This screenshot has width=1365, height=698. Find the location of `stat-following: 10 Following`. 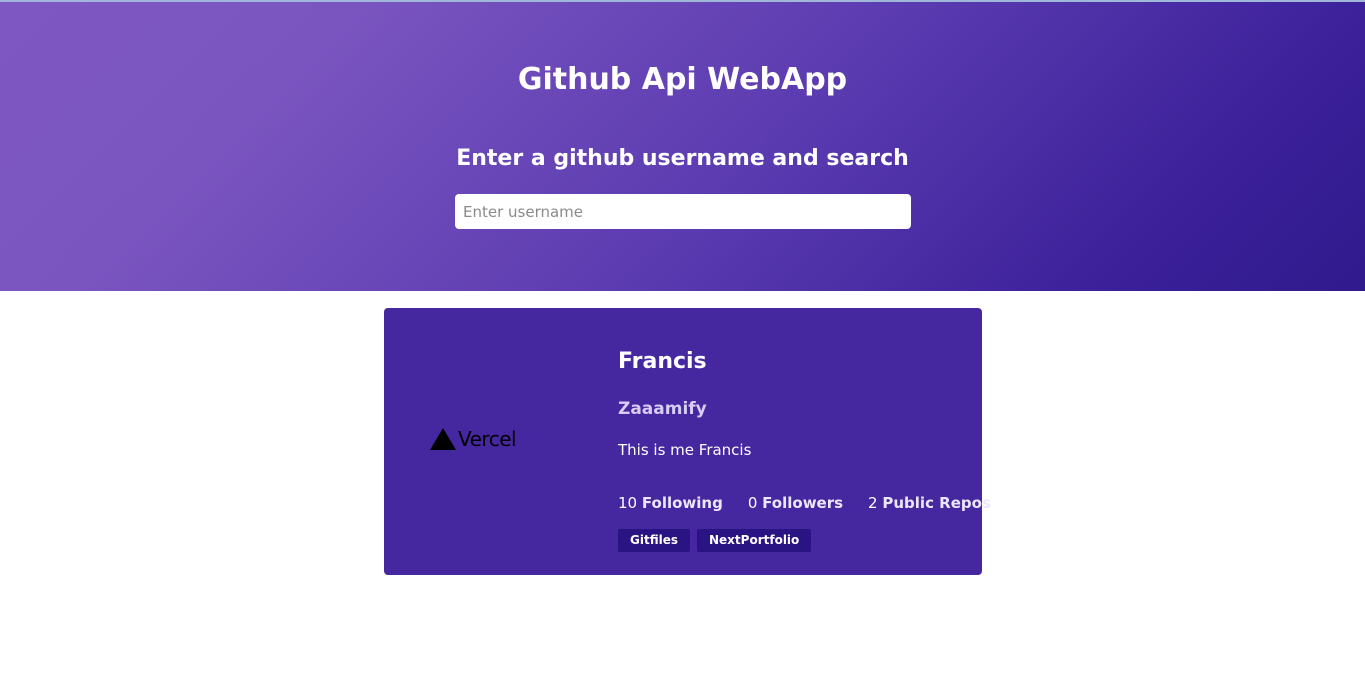

stat-following: 10 Following is located at coordinates (670, 503).